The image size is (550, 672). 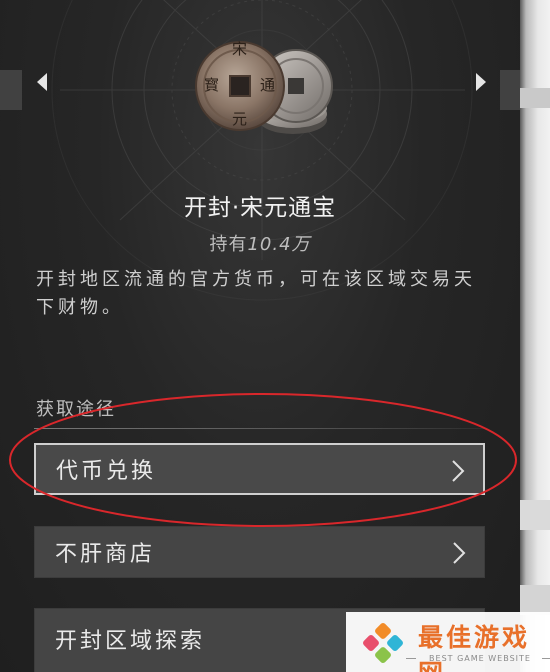 I want to click on coin-glyph-left: 寳, so click(x=212, y=85).